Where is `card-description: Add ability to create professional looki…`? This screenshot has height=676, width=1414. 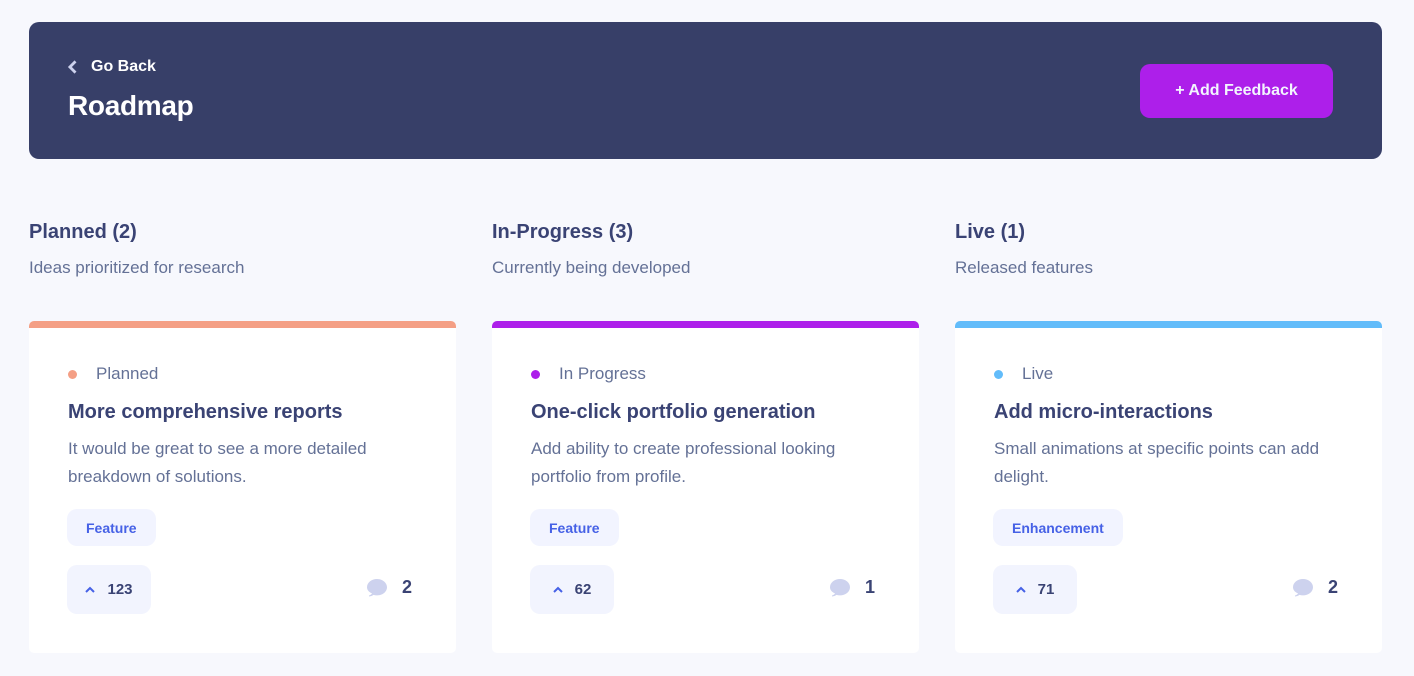 card-description: Add ability to create professional looki… is located at coordinates (683, 462).